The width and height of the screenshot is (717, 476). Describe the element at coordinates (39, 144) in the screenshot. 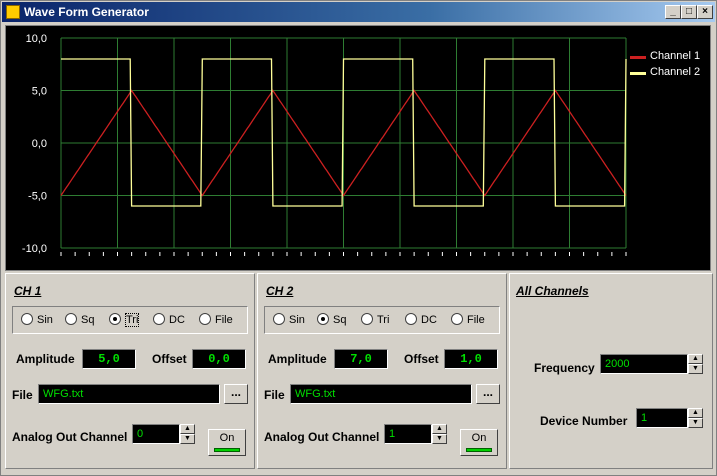

I see `y-tick-label: 0,0` at that location.